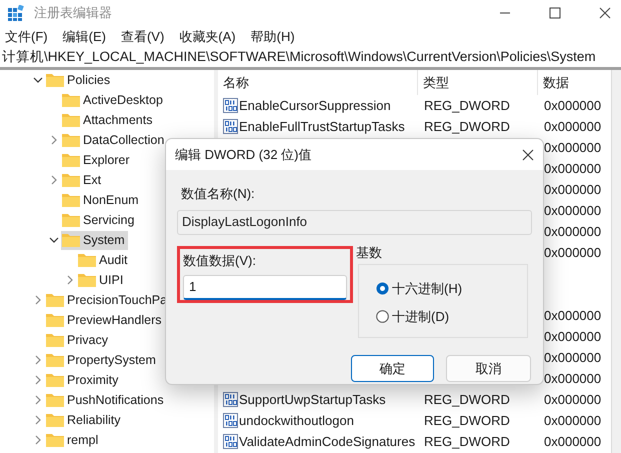 This screenshot has height=453, width=621. Describe the element at coordinates (310, 59) in the screenshot. I see `address-bar: 计算机\HKEY_LOCAL_MACHINE\SOFTWARE\Microsoft\Windows\CurrentVersion\Policies\System` at that location.